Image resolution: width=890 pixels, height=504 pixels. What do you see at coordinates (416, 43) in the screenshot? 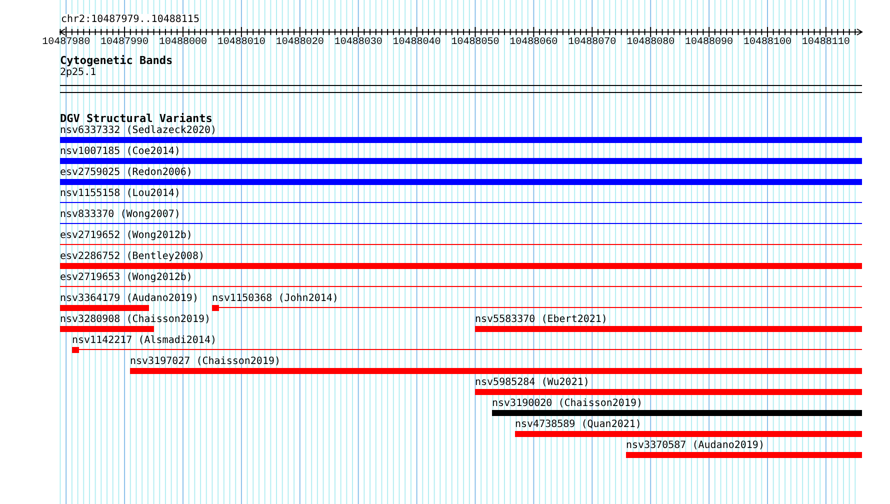
I see `ruler-tick-label: 10488040` at bounding box center [416, 43].